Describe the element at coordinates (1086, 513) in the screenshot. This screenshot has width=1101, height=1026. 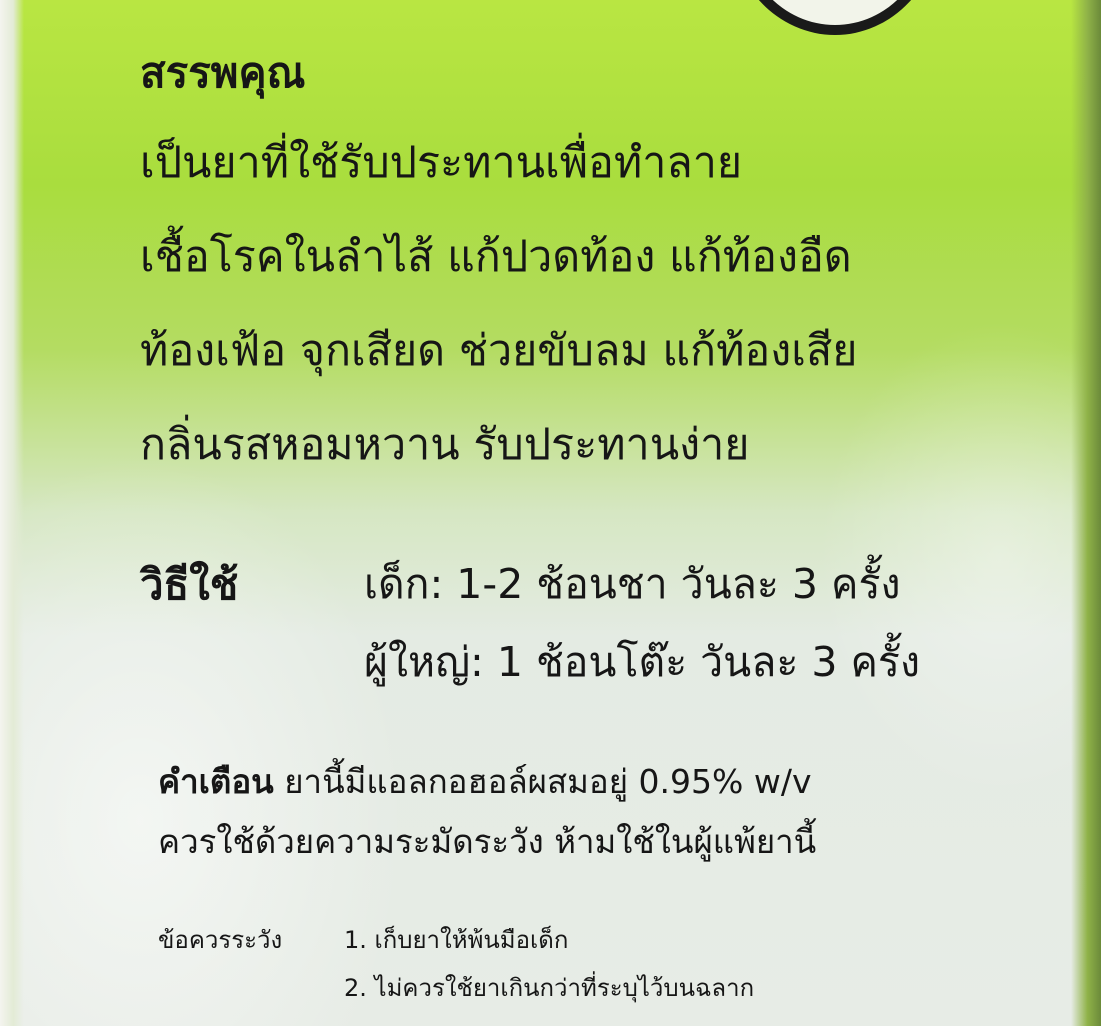
I see `bottle-right-edge` at that location.